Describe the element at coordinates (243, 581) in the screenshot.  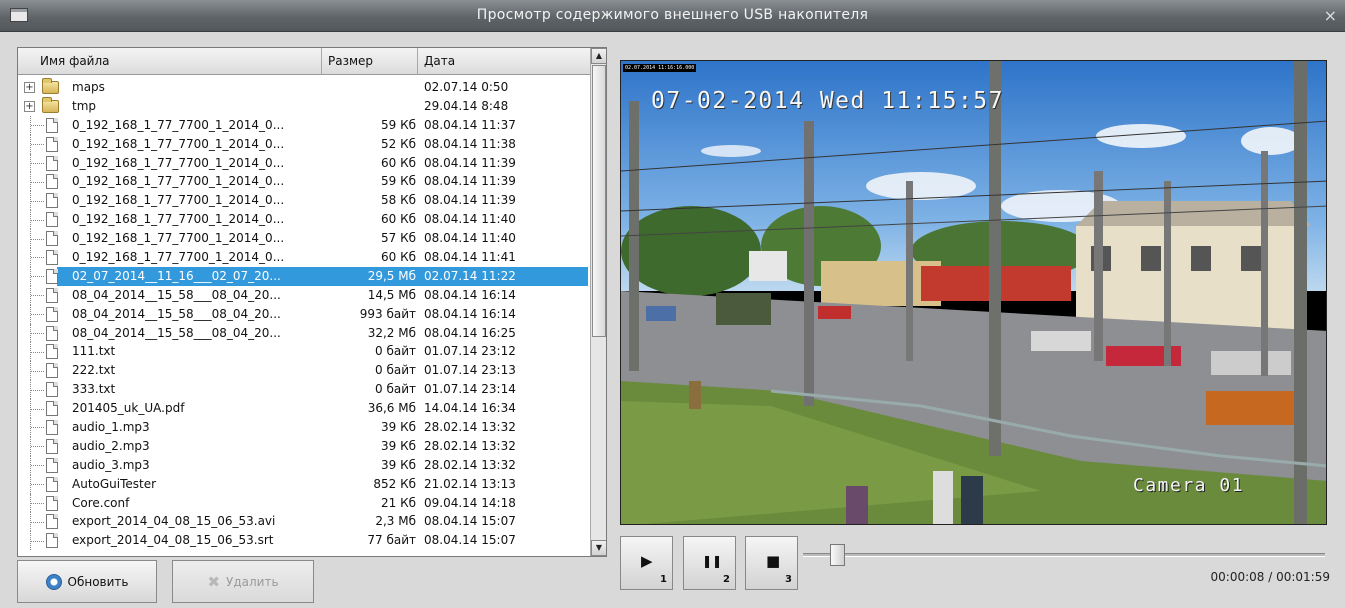
I see `delete-button: ✖ Удалить` at that location.